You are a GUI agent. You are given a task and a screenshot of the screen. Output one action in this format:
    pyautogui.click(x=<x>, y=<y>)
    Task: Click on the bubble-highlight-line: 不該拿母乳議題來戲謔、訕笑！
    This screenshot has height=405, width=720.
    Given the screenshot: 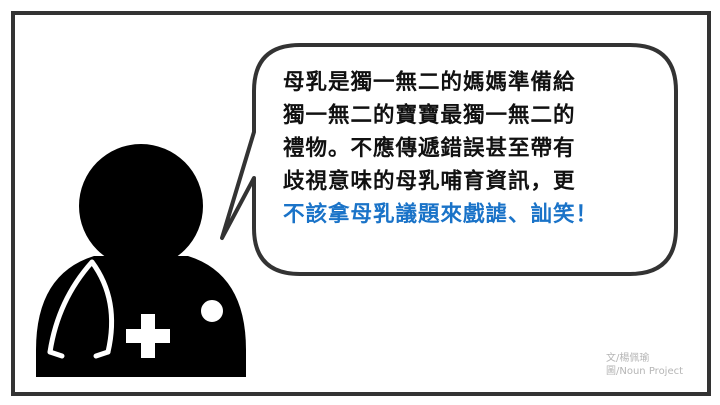 What is the action you would take?
    pyautogui.click(x=441, y=214)
    